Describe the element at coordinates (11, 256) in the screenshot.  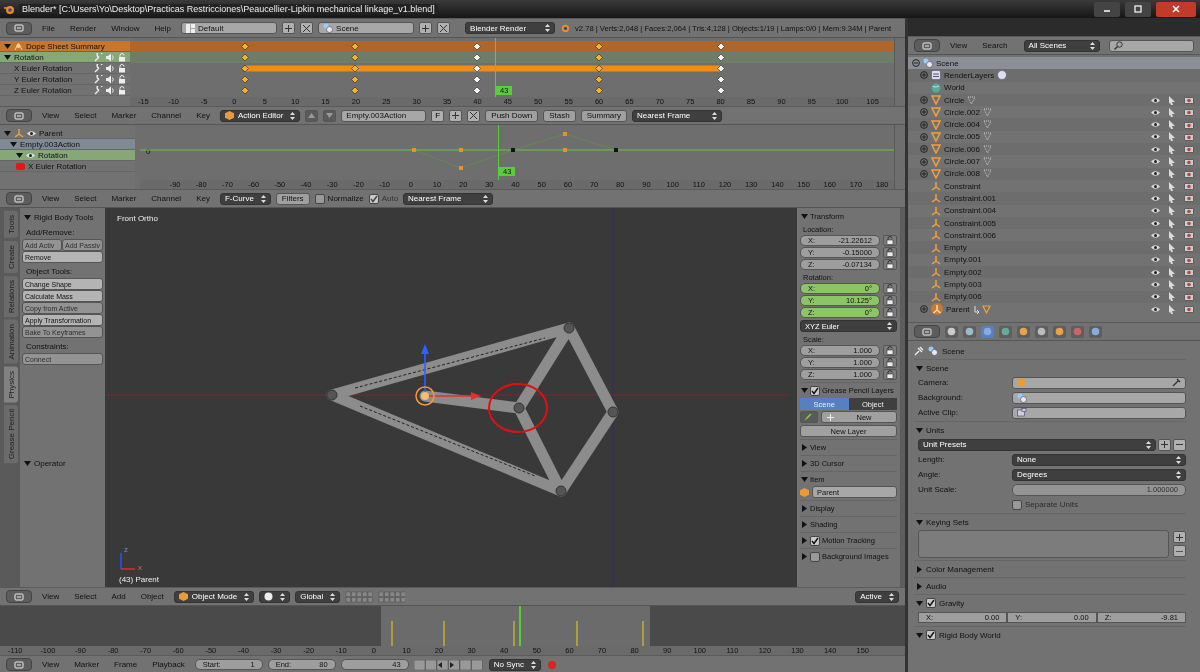
I see `tool-shelf-tab: Create` at that location.